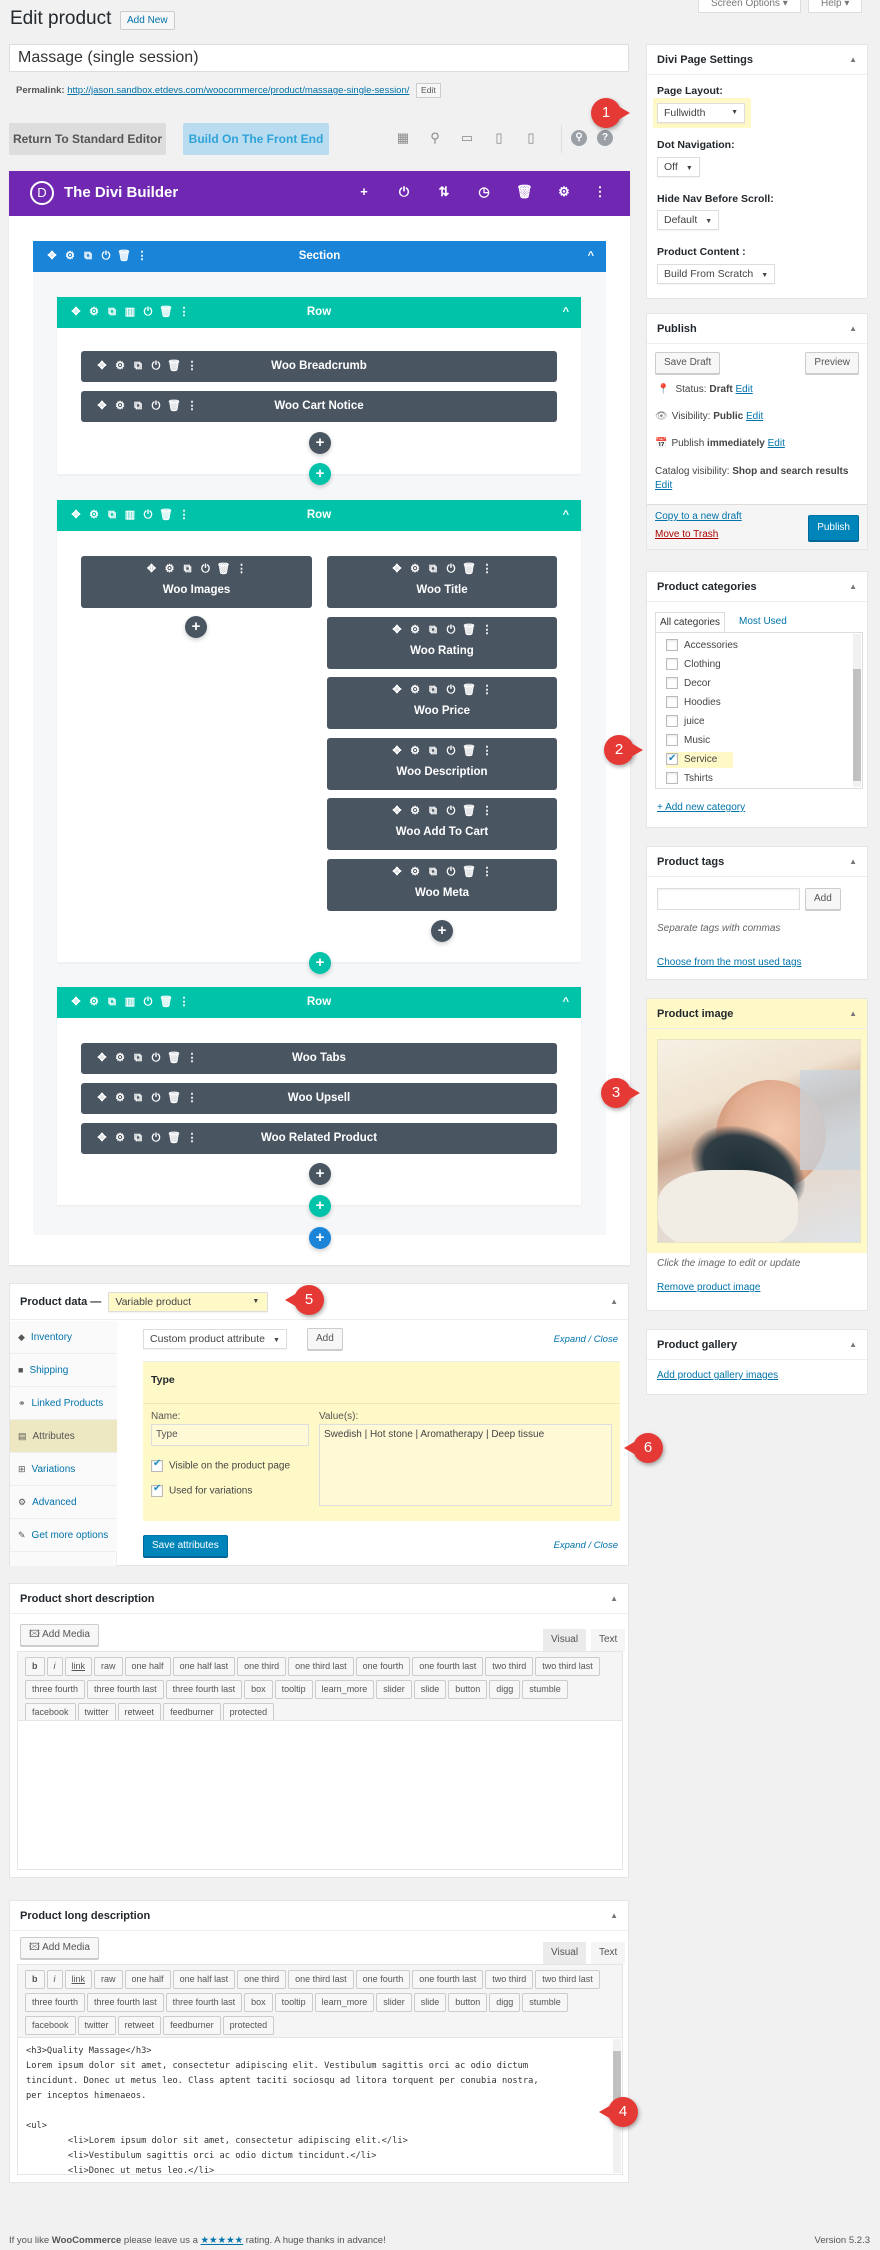  What do you see at coordinates (717, 1375) in the screenshot?
I see `add-gallery-images-link: Add product gallery images` at bounding box center [717, 1375].